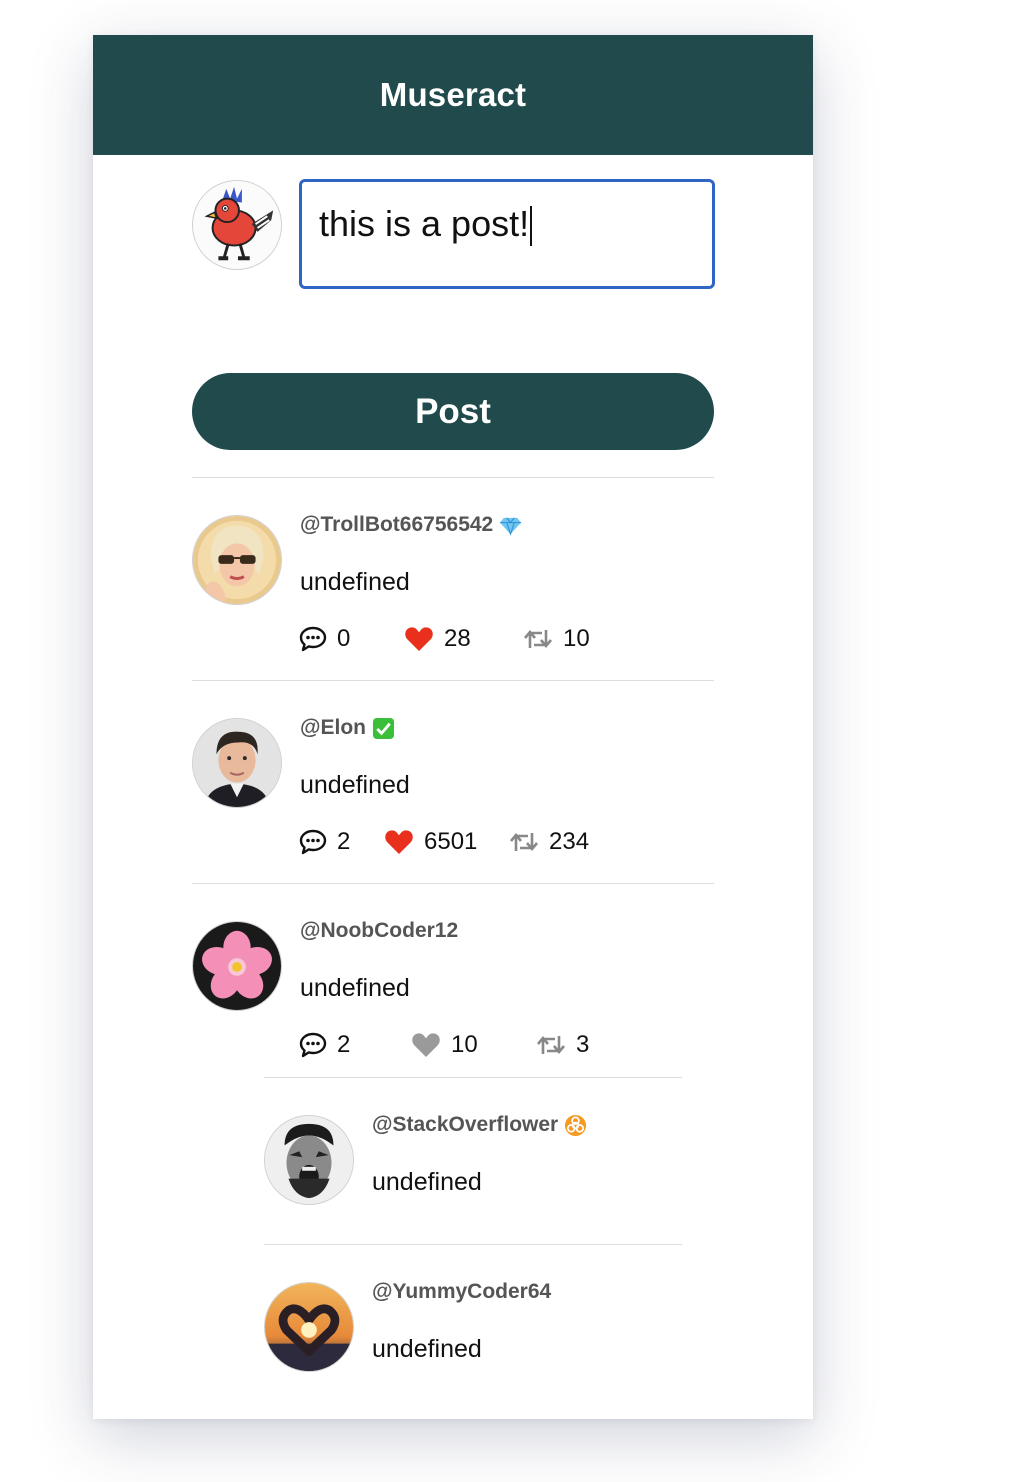 This screenshot has width=1024, height=1482. I want to click on screaming-man-avatar, so click(309, 1160).